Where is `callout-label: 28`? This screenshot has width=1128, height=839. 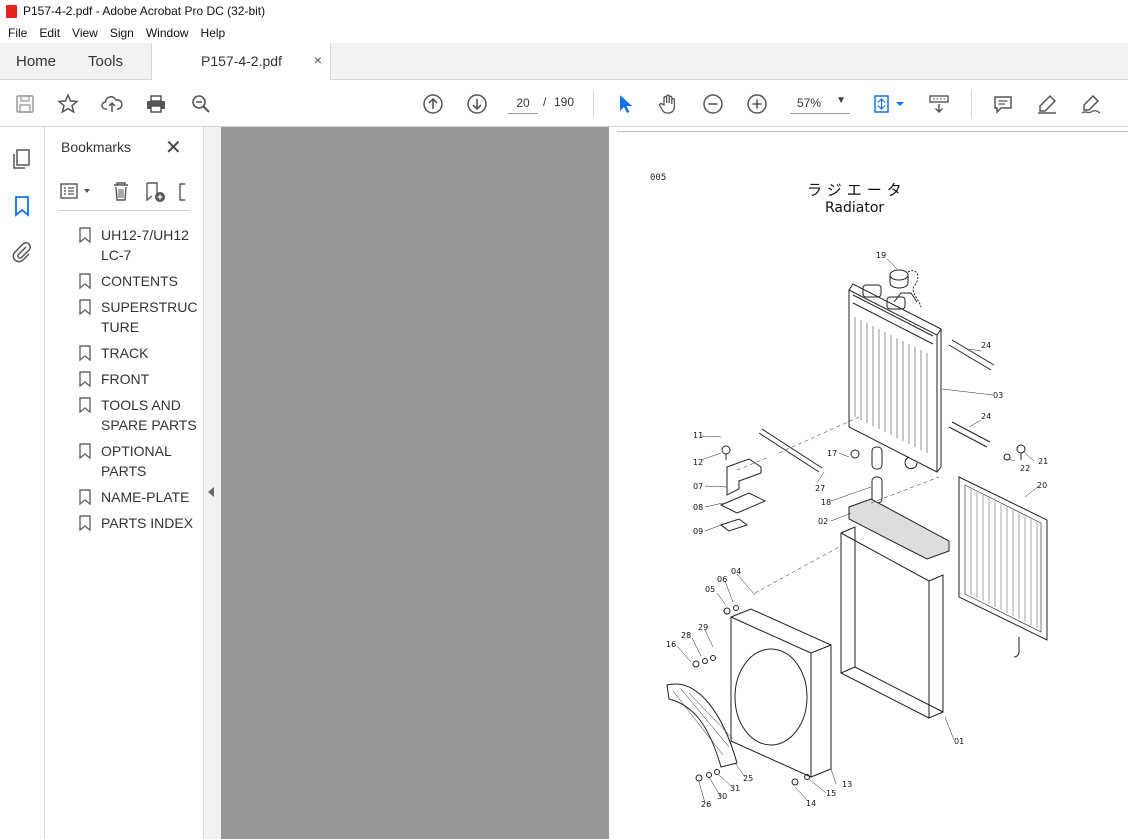 callout-label: 28 is located at coordinates (686, 635).